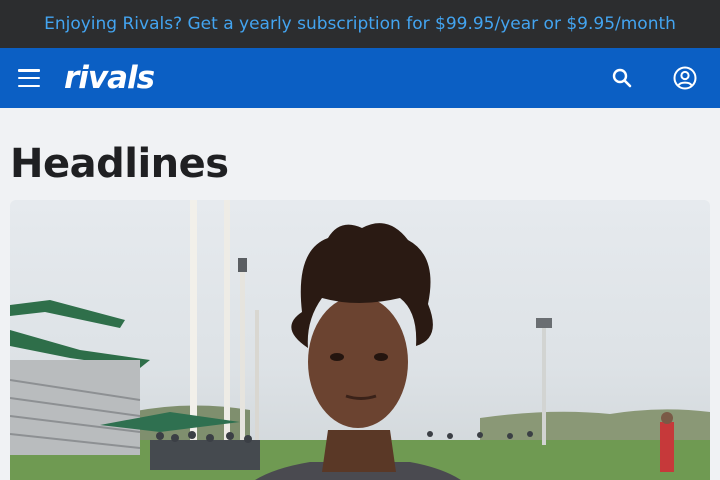 The height and width of the screenshot is (480, 720). What do you see at coordinates (29, 78) in the screenshot?
I see `hamburger-menu-icon` at bounding box center [29, 78].